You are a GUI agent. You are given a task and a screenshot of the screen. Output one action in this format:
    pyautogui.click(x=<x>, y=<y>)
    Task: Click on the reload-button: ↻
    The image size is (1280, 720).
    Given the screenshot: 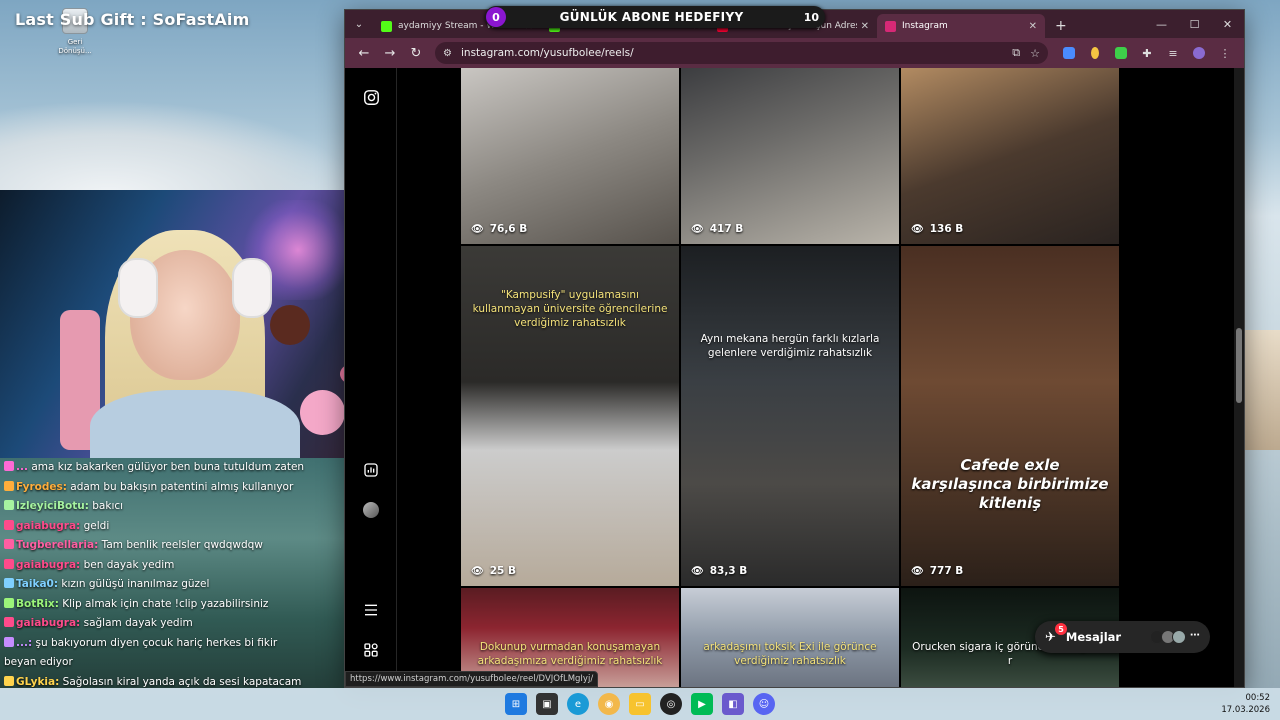 What is the action you would take?
    pyautogui.click(x=416, y=53)
    